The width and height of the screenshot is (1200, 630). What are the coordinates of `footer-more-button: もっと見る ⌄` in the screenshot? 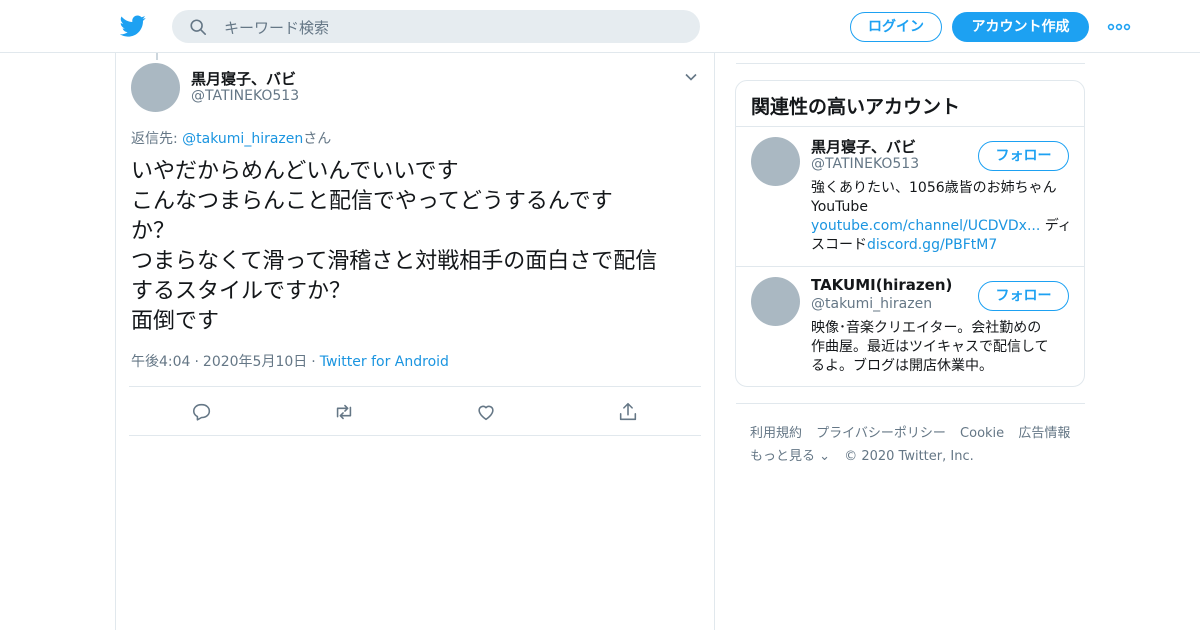 It's located at (790, 456).